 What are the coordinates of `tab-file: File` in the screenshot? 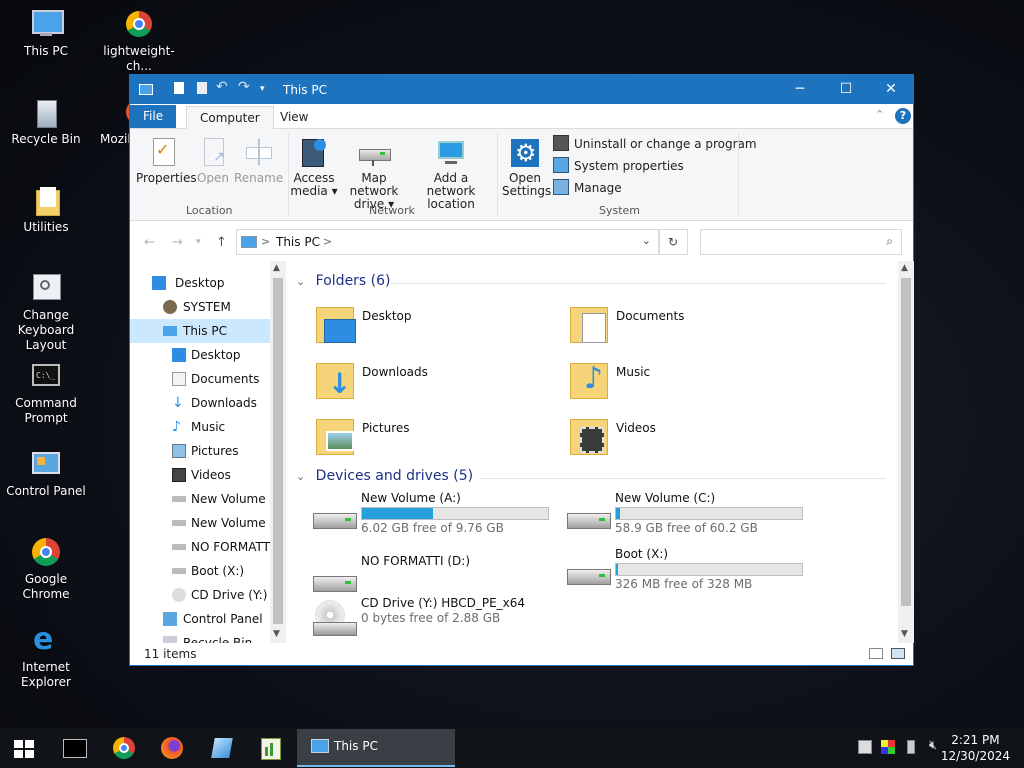 It's located at (153, 116).